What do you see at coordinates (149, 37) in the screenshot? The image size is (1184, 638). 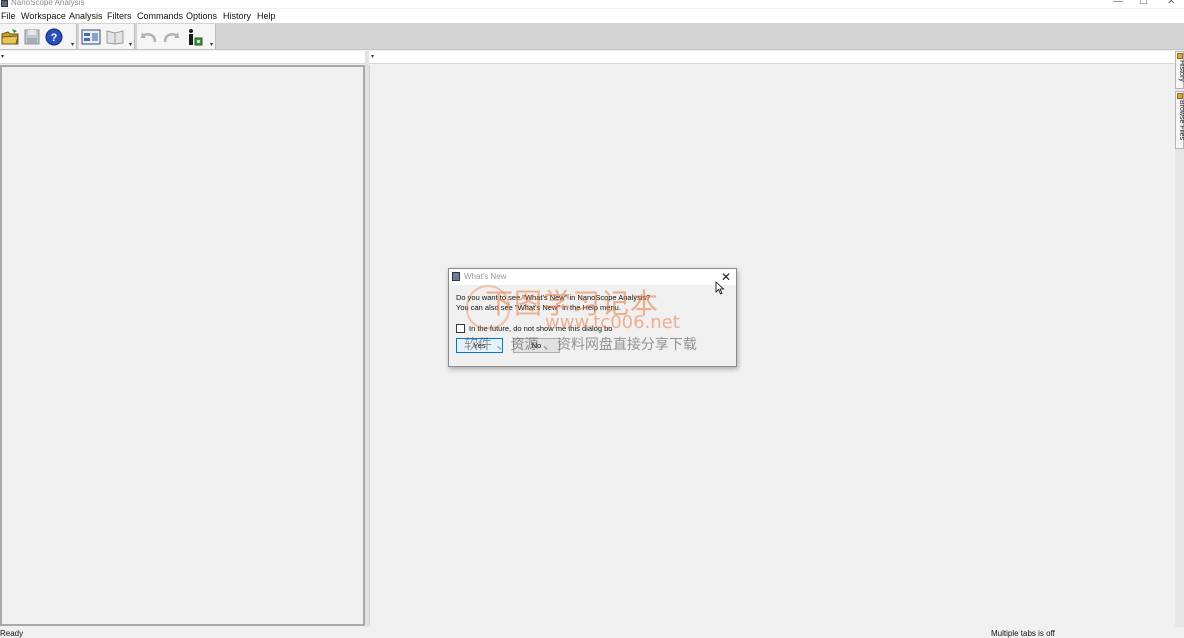 I see `undo-icon` at bounding box center [149, 37].